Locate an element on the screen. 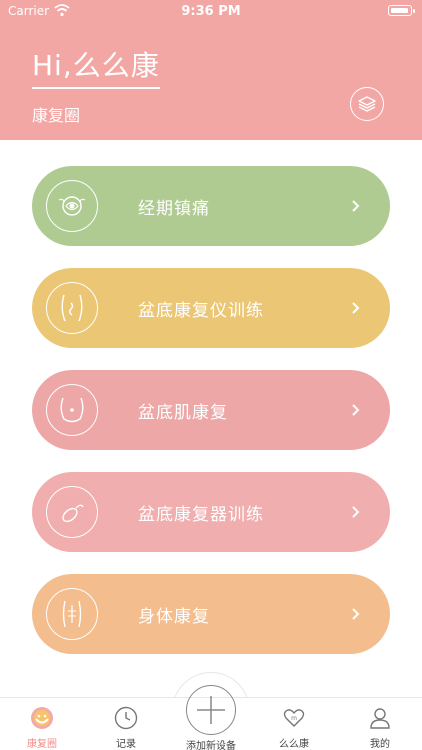 The image size is (422, 750). plus-icon is located at coordinates (211, 710).